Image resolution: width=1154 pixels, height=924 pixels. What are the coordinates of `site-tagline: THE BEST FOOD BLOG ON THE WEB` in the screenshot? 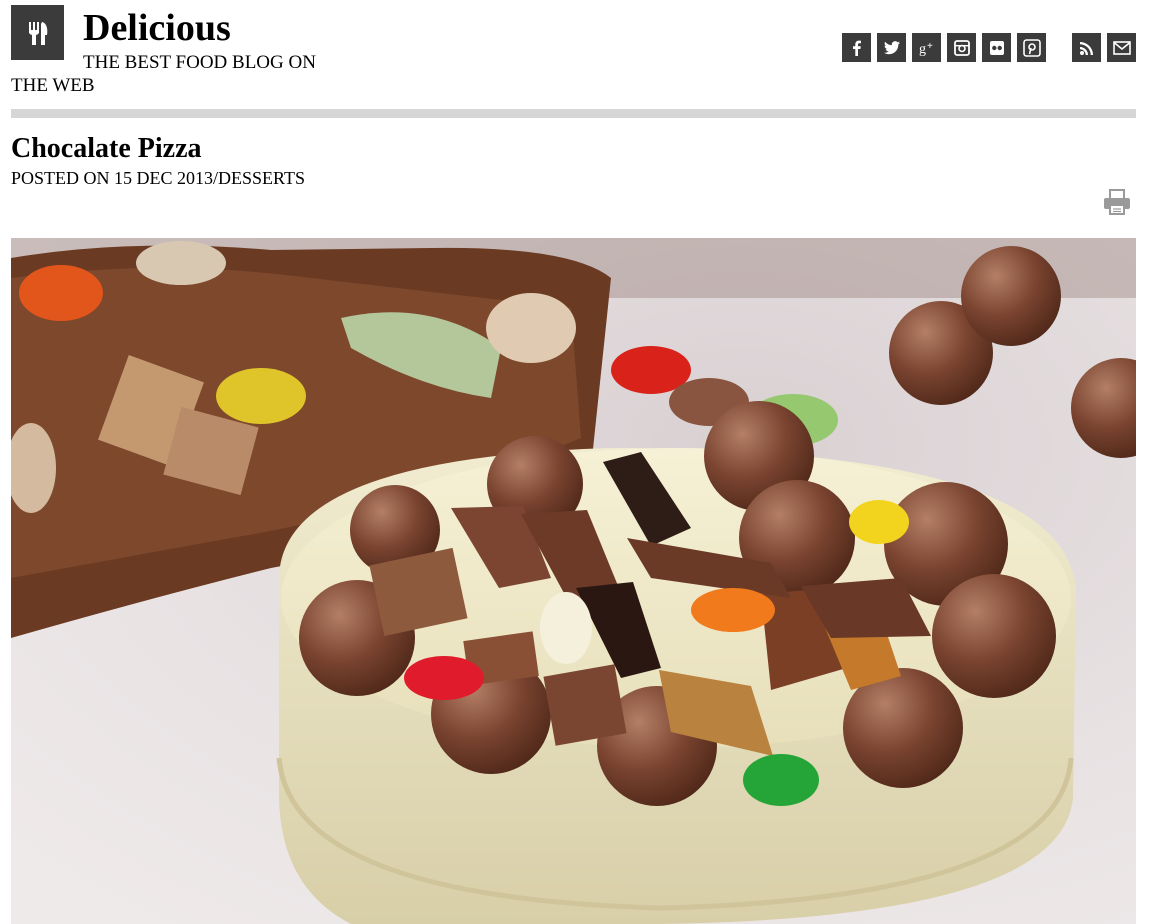 It's located at (163, 74).